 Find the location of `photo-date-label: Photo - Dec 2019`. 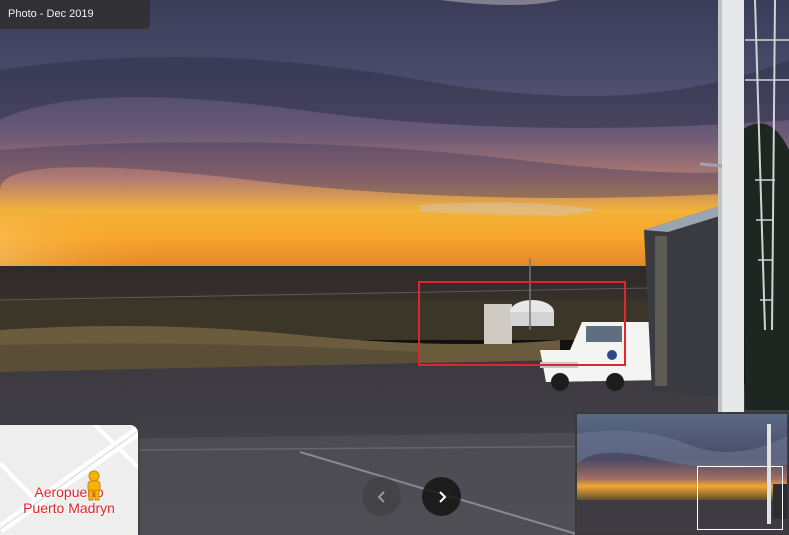

photo-date-label: Photo - Dec 2019 is located at coordinates (75, 14).